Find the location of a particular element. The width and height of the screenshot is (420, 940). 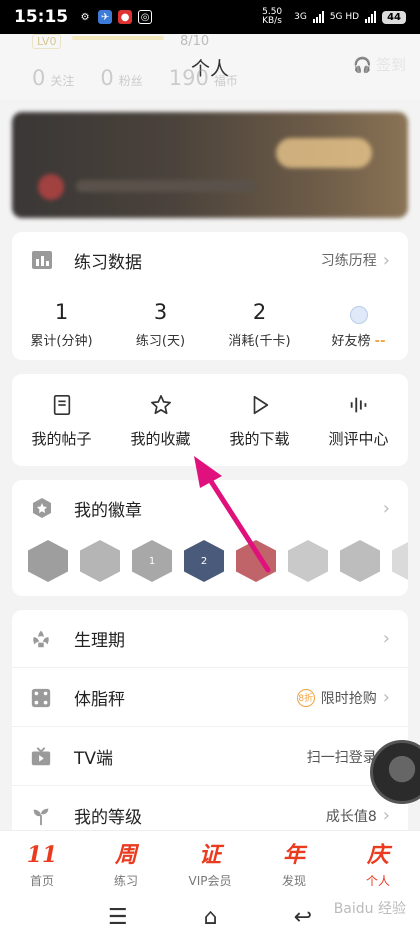

menu-item-title: TV端 is located at coordinates (94, 759).